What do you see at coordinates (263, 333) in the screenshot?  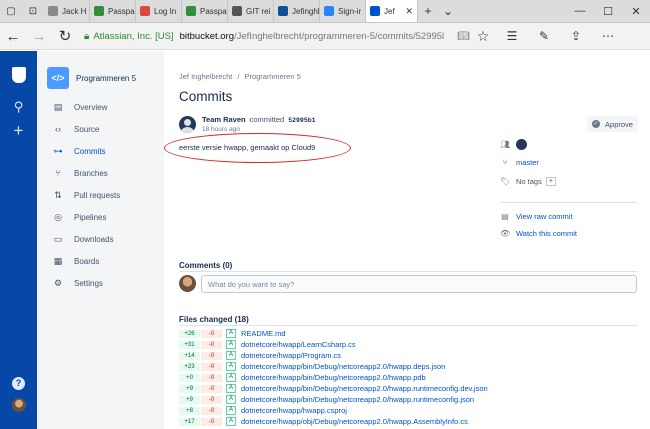 I see `file-link: README.md` at bounding box center [263, 333].